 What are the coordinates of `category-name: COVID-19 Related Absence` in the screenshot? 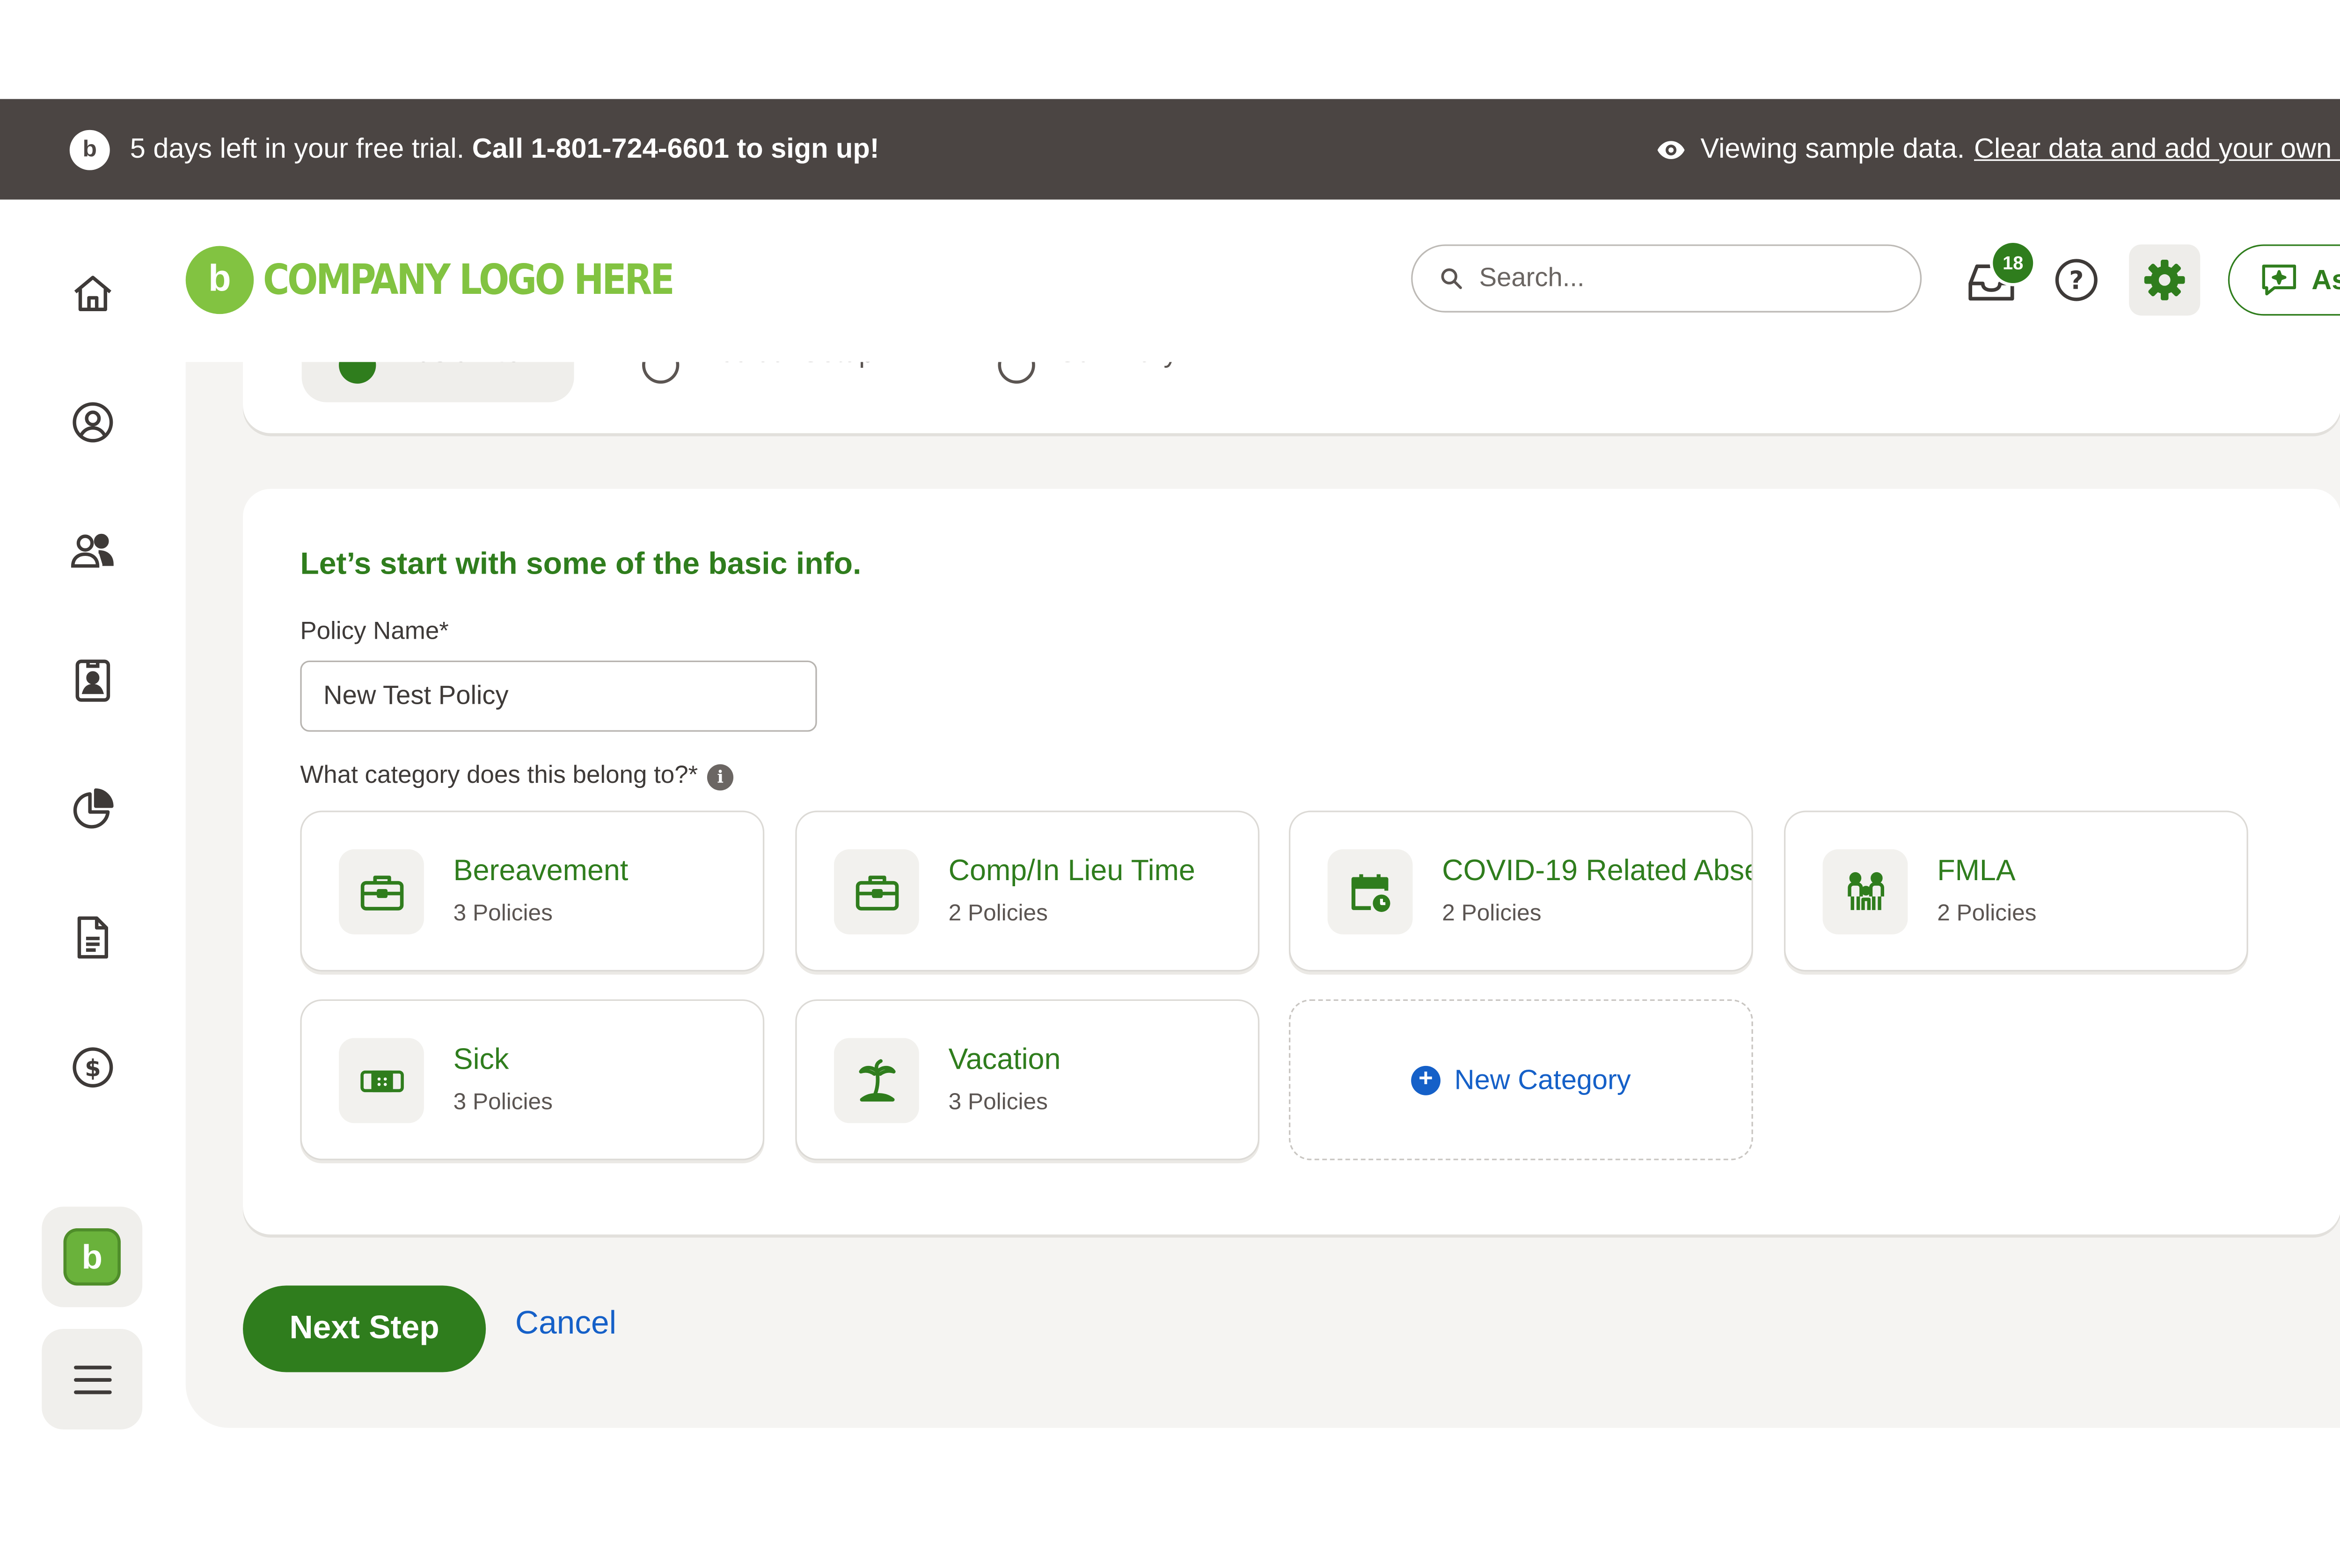 It's located at (1596, 871).